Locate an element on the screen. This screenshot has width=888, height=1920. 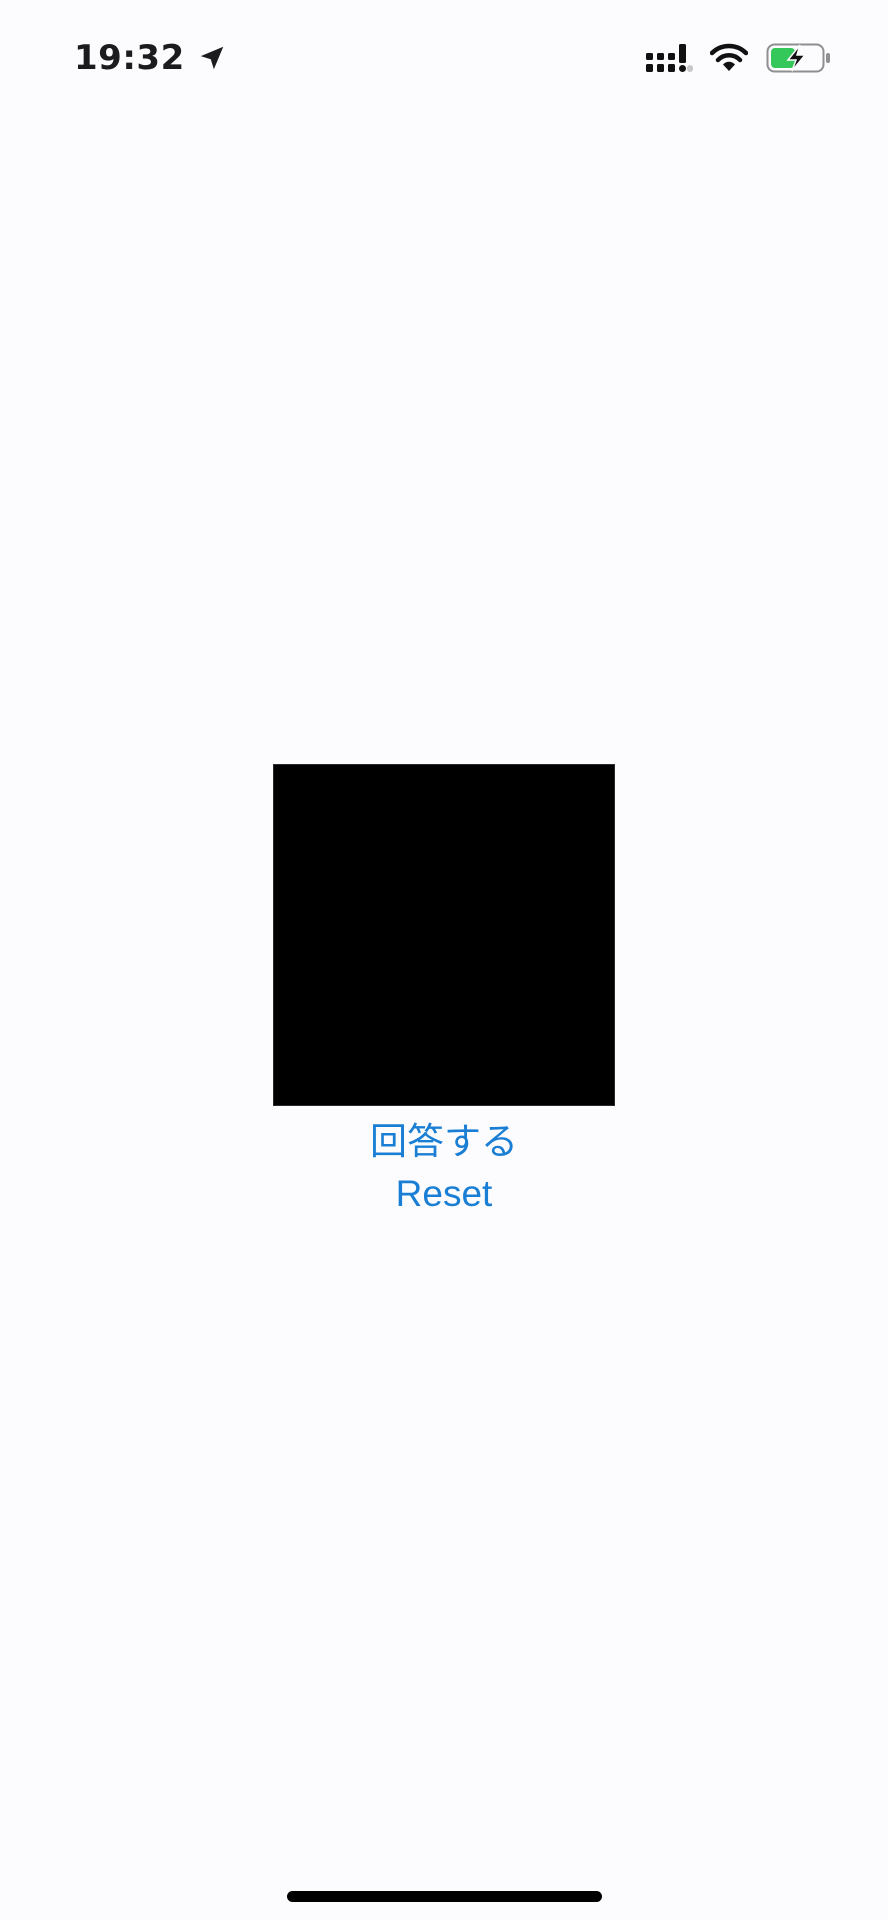
wifi-icon is located at coordinates (729, 58).